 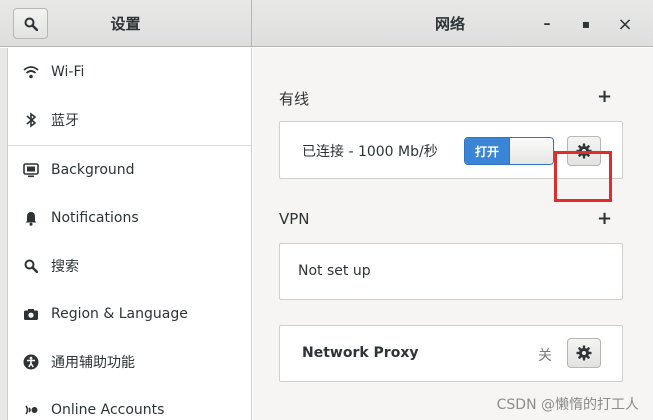 What do you see at coordinates (294, 219) in the screenshot?
I see `vpn-section-title: VPN` at bounding box center [294, 219].